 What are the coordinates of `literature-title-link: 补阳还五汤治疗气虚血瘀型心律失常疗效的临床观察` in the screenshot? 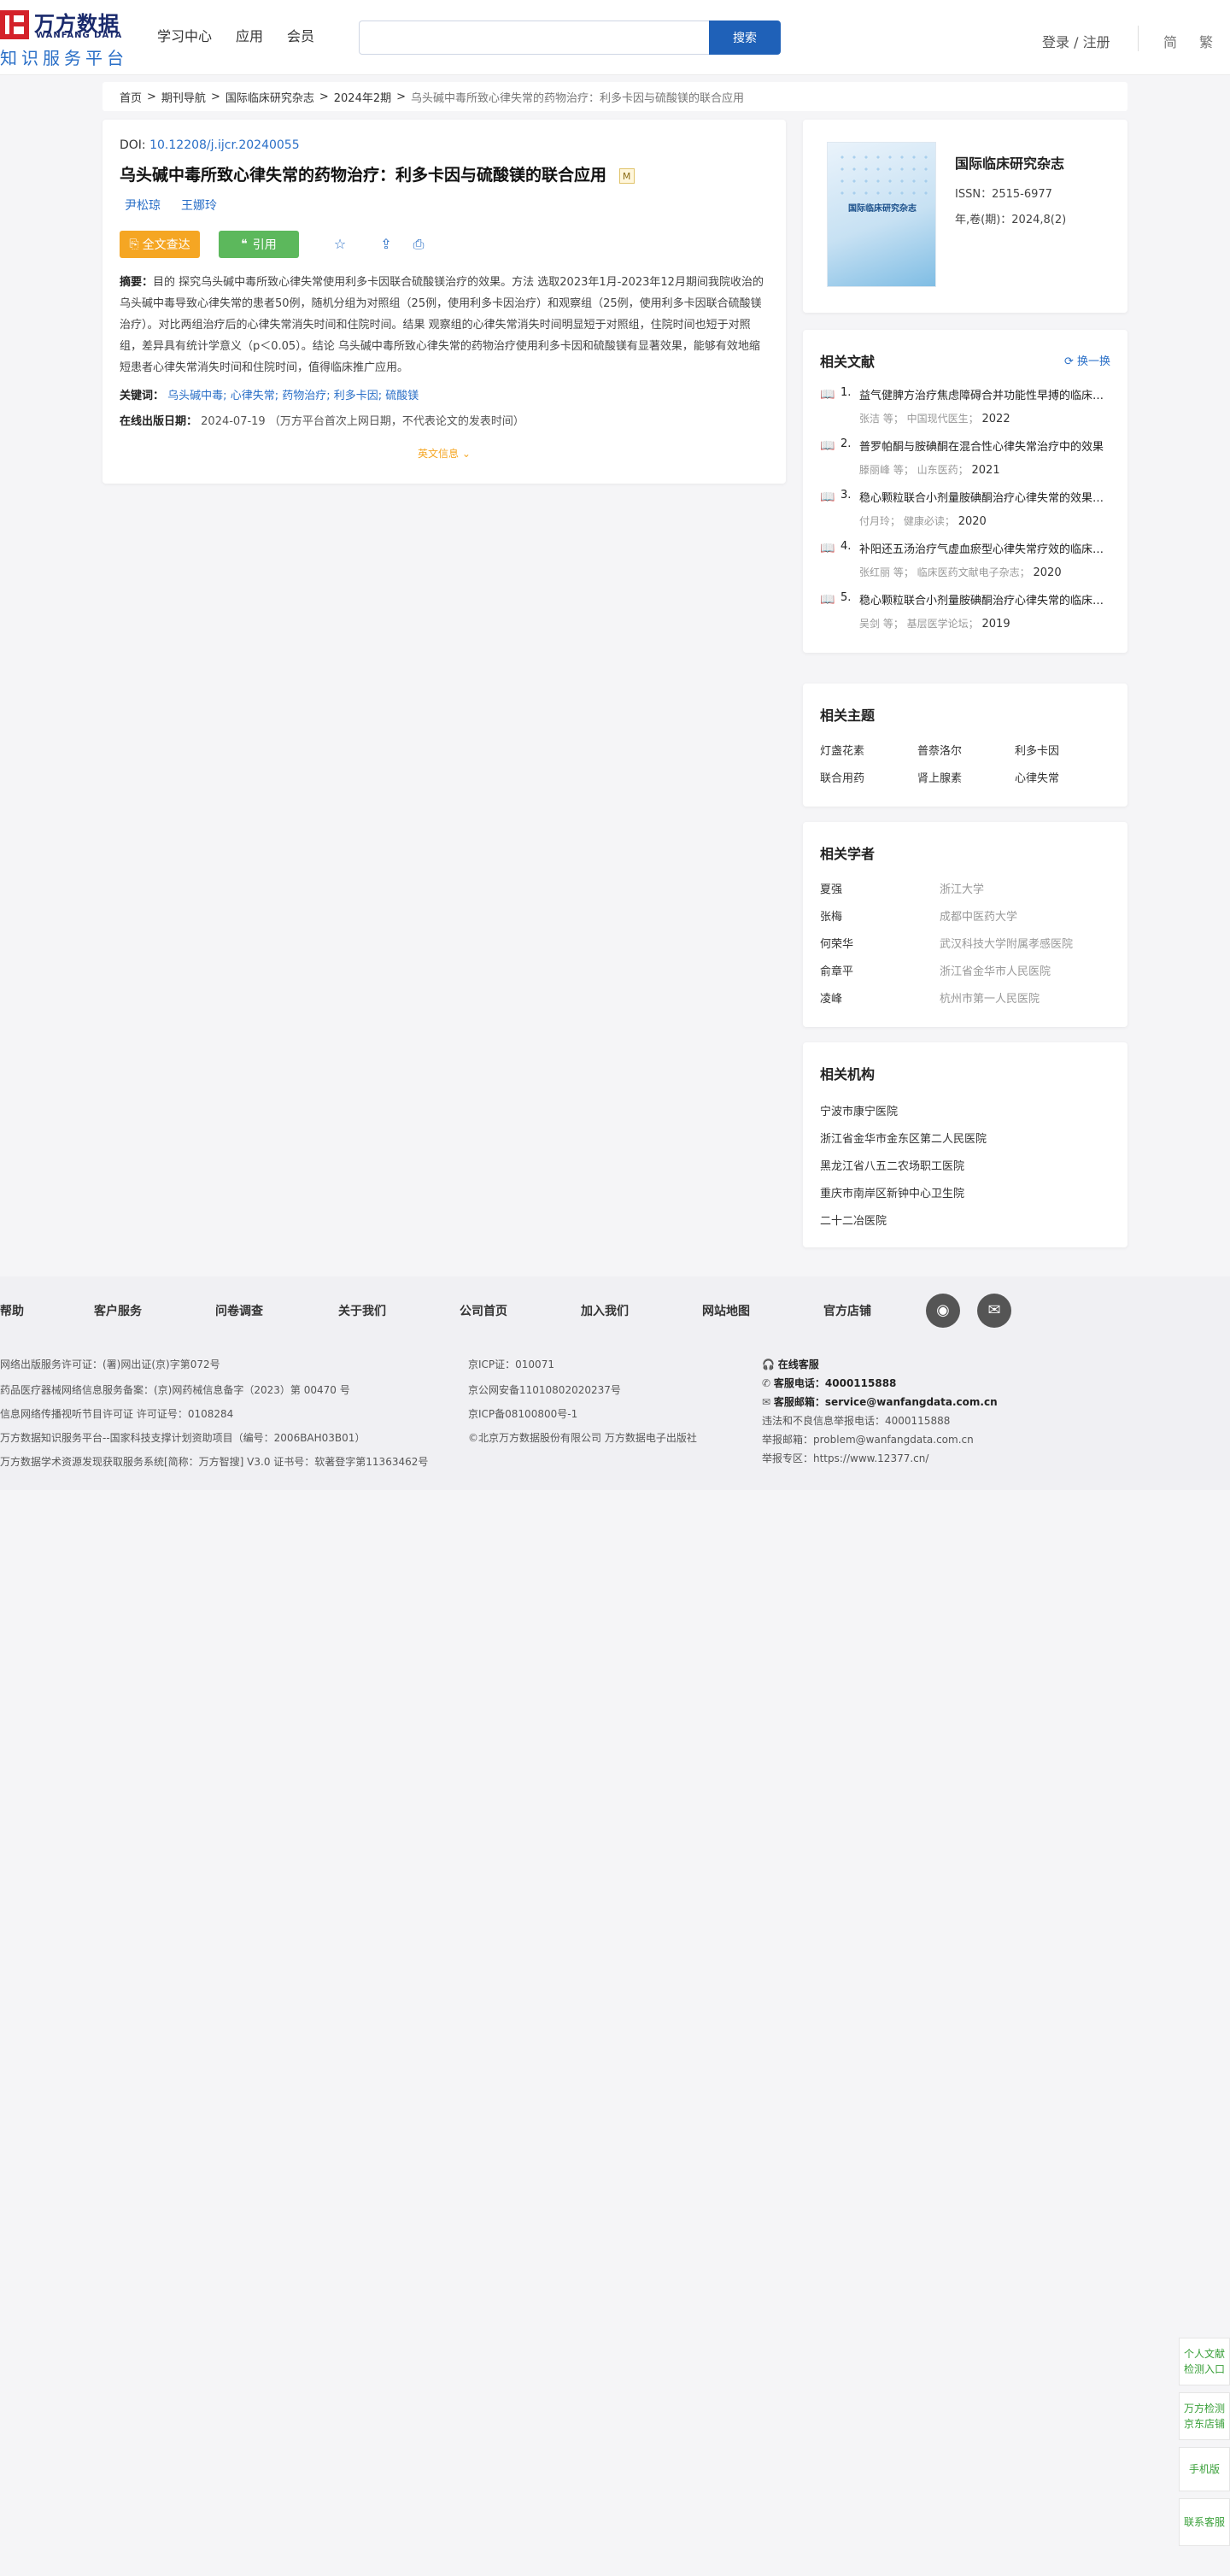 It's located at (984, 548).